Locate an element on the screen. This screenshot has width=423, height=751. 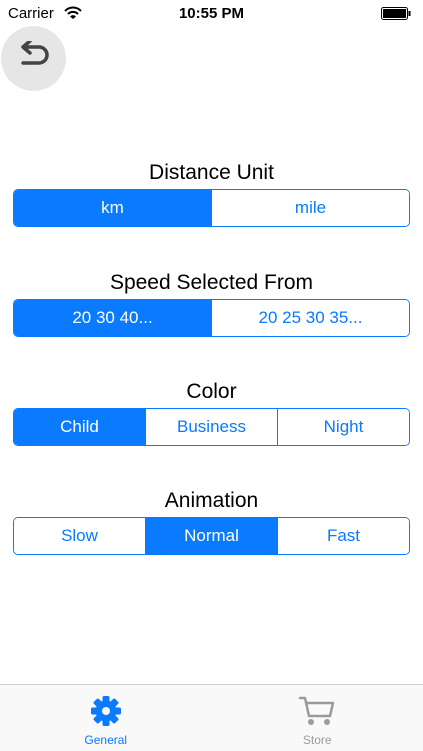
animation-section: Animation Slow Normal Fast is located at coordinates (211, 522).